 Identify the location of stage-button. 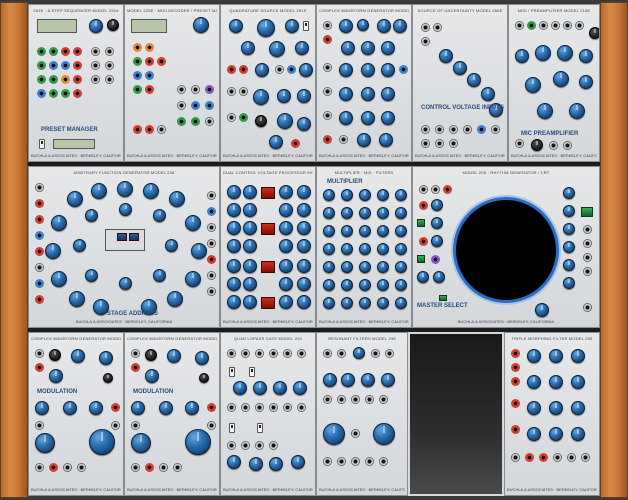
(134, 237).